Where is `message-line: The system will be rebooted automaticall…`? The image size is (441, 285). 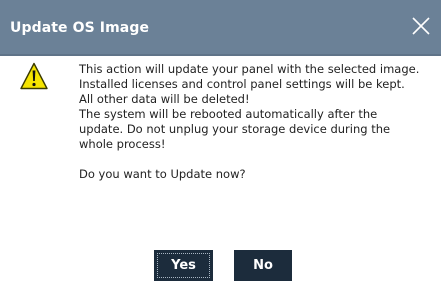
message-line: The system will be rebooted automaticall… is located at coordinates (235, 129).